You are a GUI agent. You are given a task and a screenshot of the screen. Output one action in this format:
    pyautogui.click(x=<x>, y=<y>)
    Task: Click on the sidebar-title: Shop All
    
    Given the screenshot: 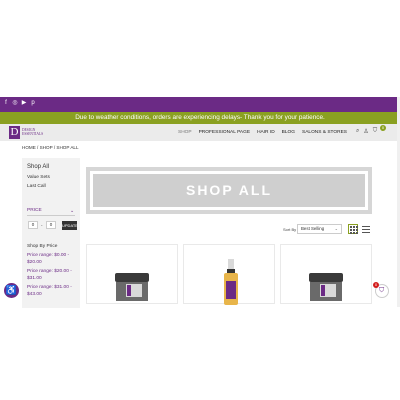 What is the action you would take?
    pyautogui.click(x=38, y=167)
    